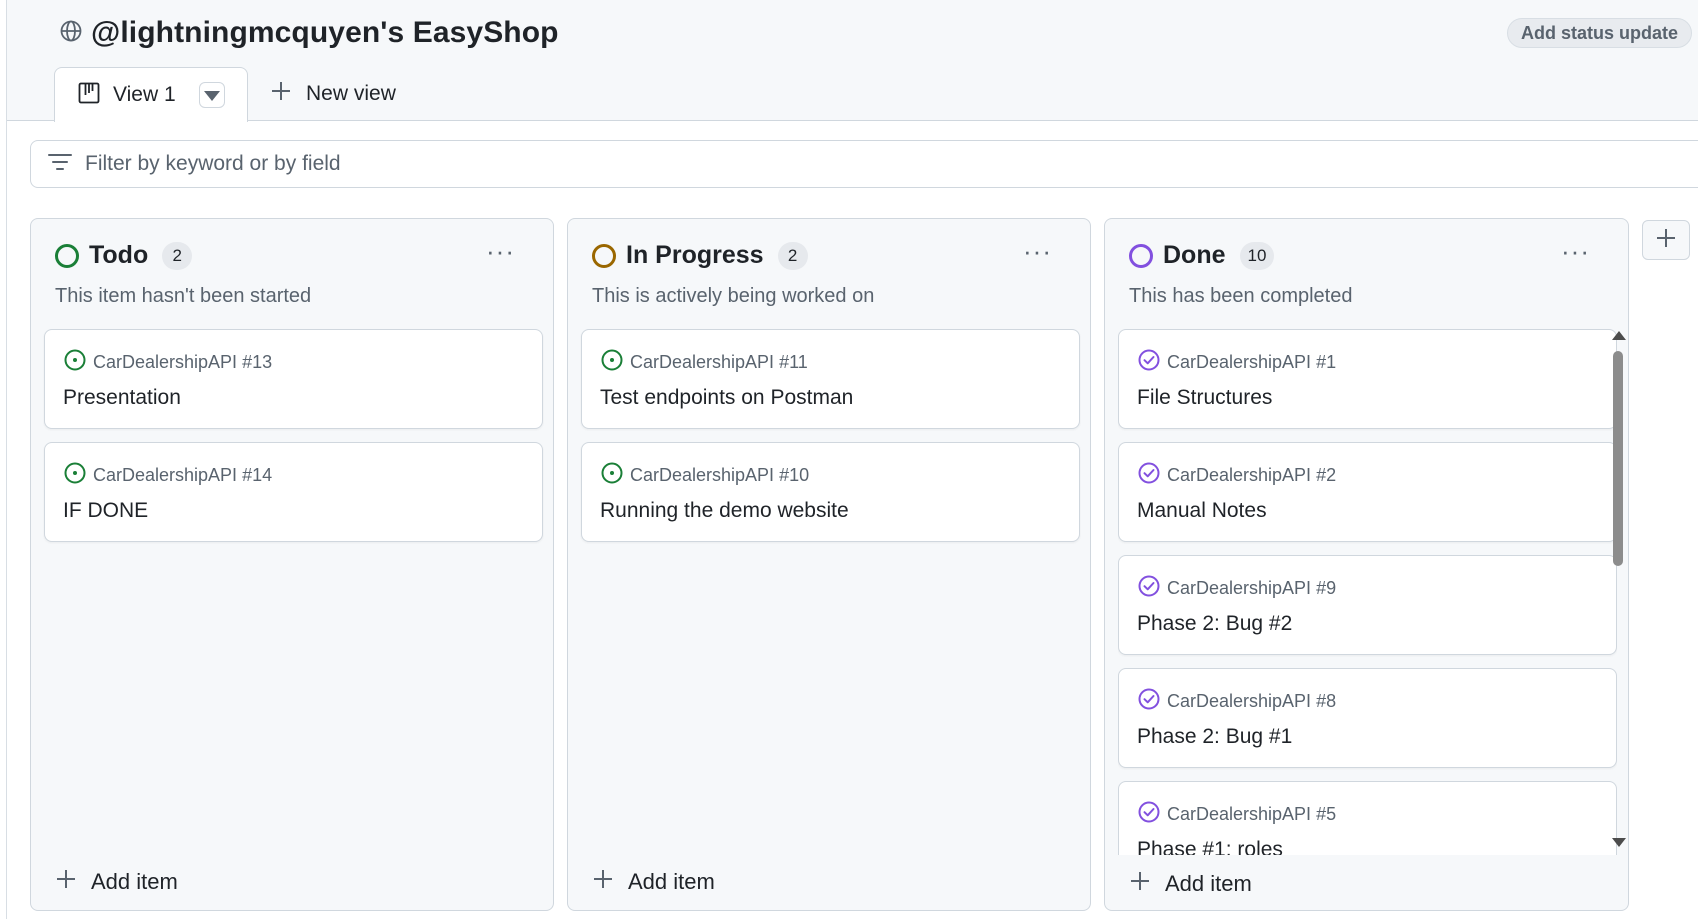 Image resolution: width=1698 pixels, height=919 pixels. I want to click on card-reference: CarDealershipAPI #13, so click(182, 362).